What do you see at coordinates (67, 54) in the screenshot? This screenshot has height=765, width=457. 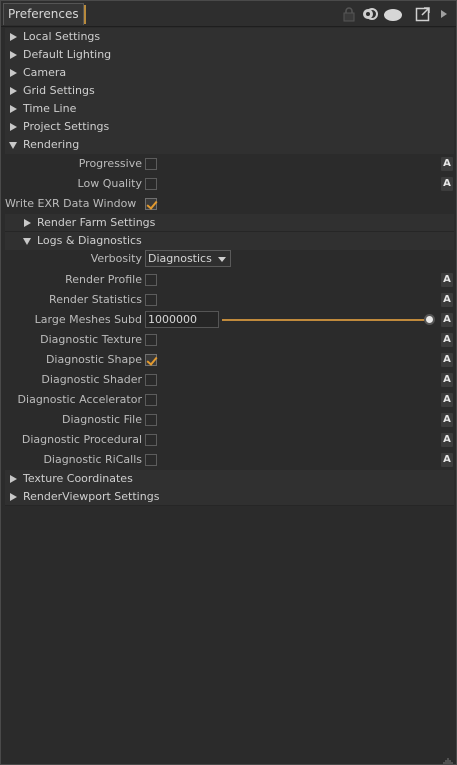 I see `section-label: Default Lighting` at bounding box center [67, 54].